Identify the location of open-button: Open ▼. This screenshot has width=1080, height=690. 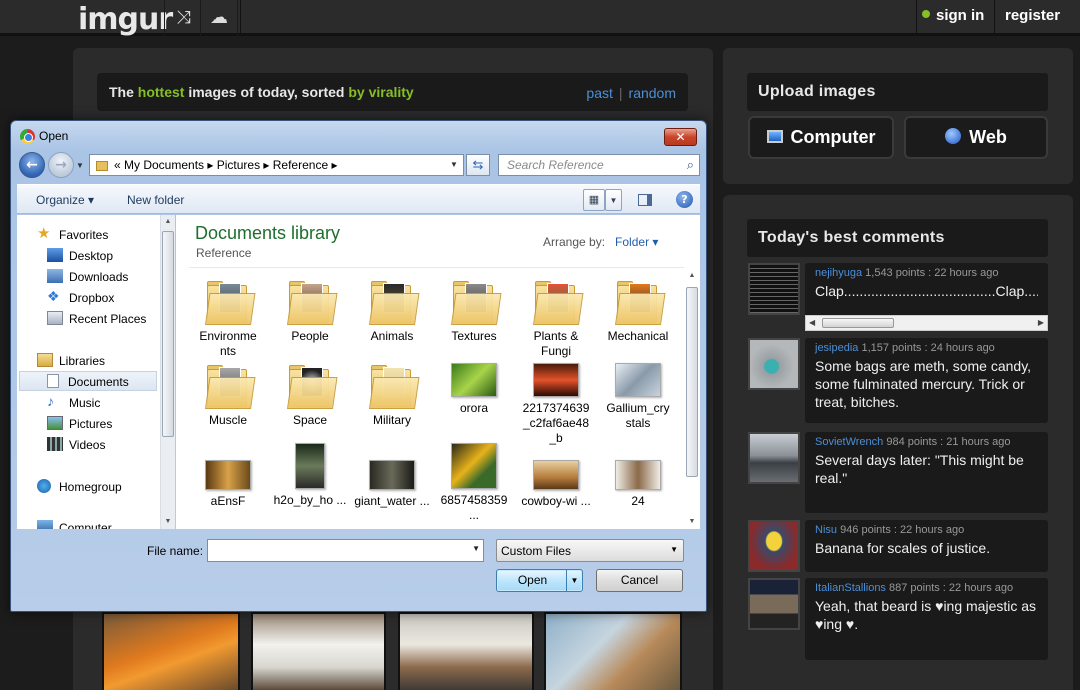
(539, 580).